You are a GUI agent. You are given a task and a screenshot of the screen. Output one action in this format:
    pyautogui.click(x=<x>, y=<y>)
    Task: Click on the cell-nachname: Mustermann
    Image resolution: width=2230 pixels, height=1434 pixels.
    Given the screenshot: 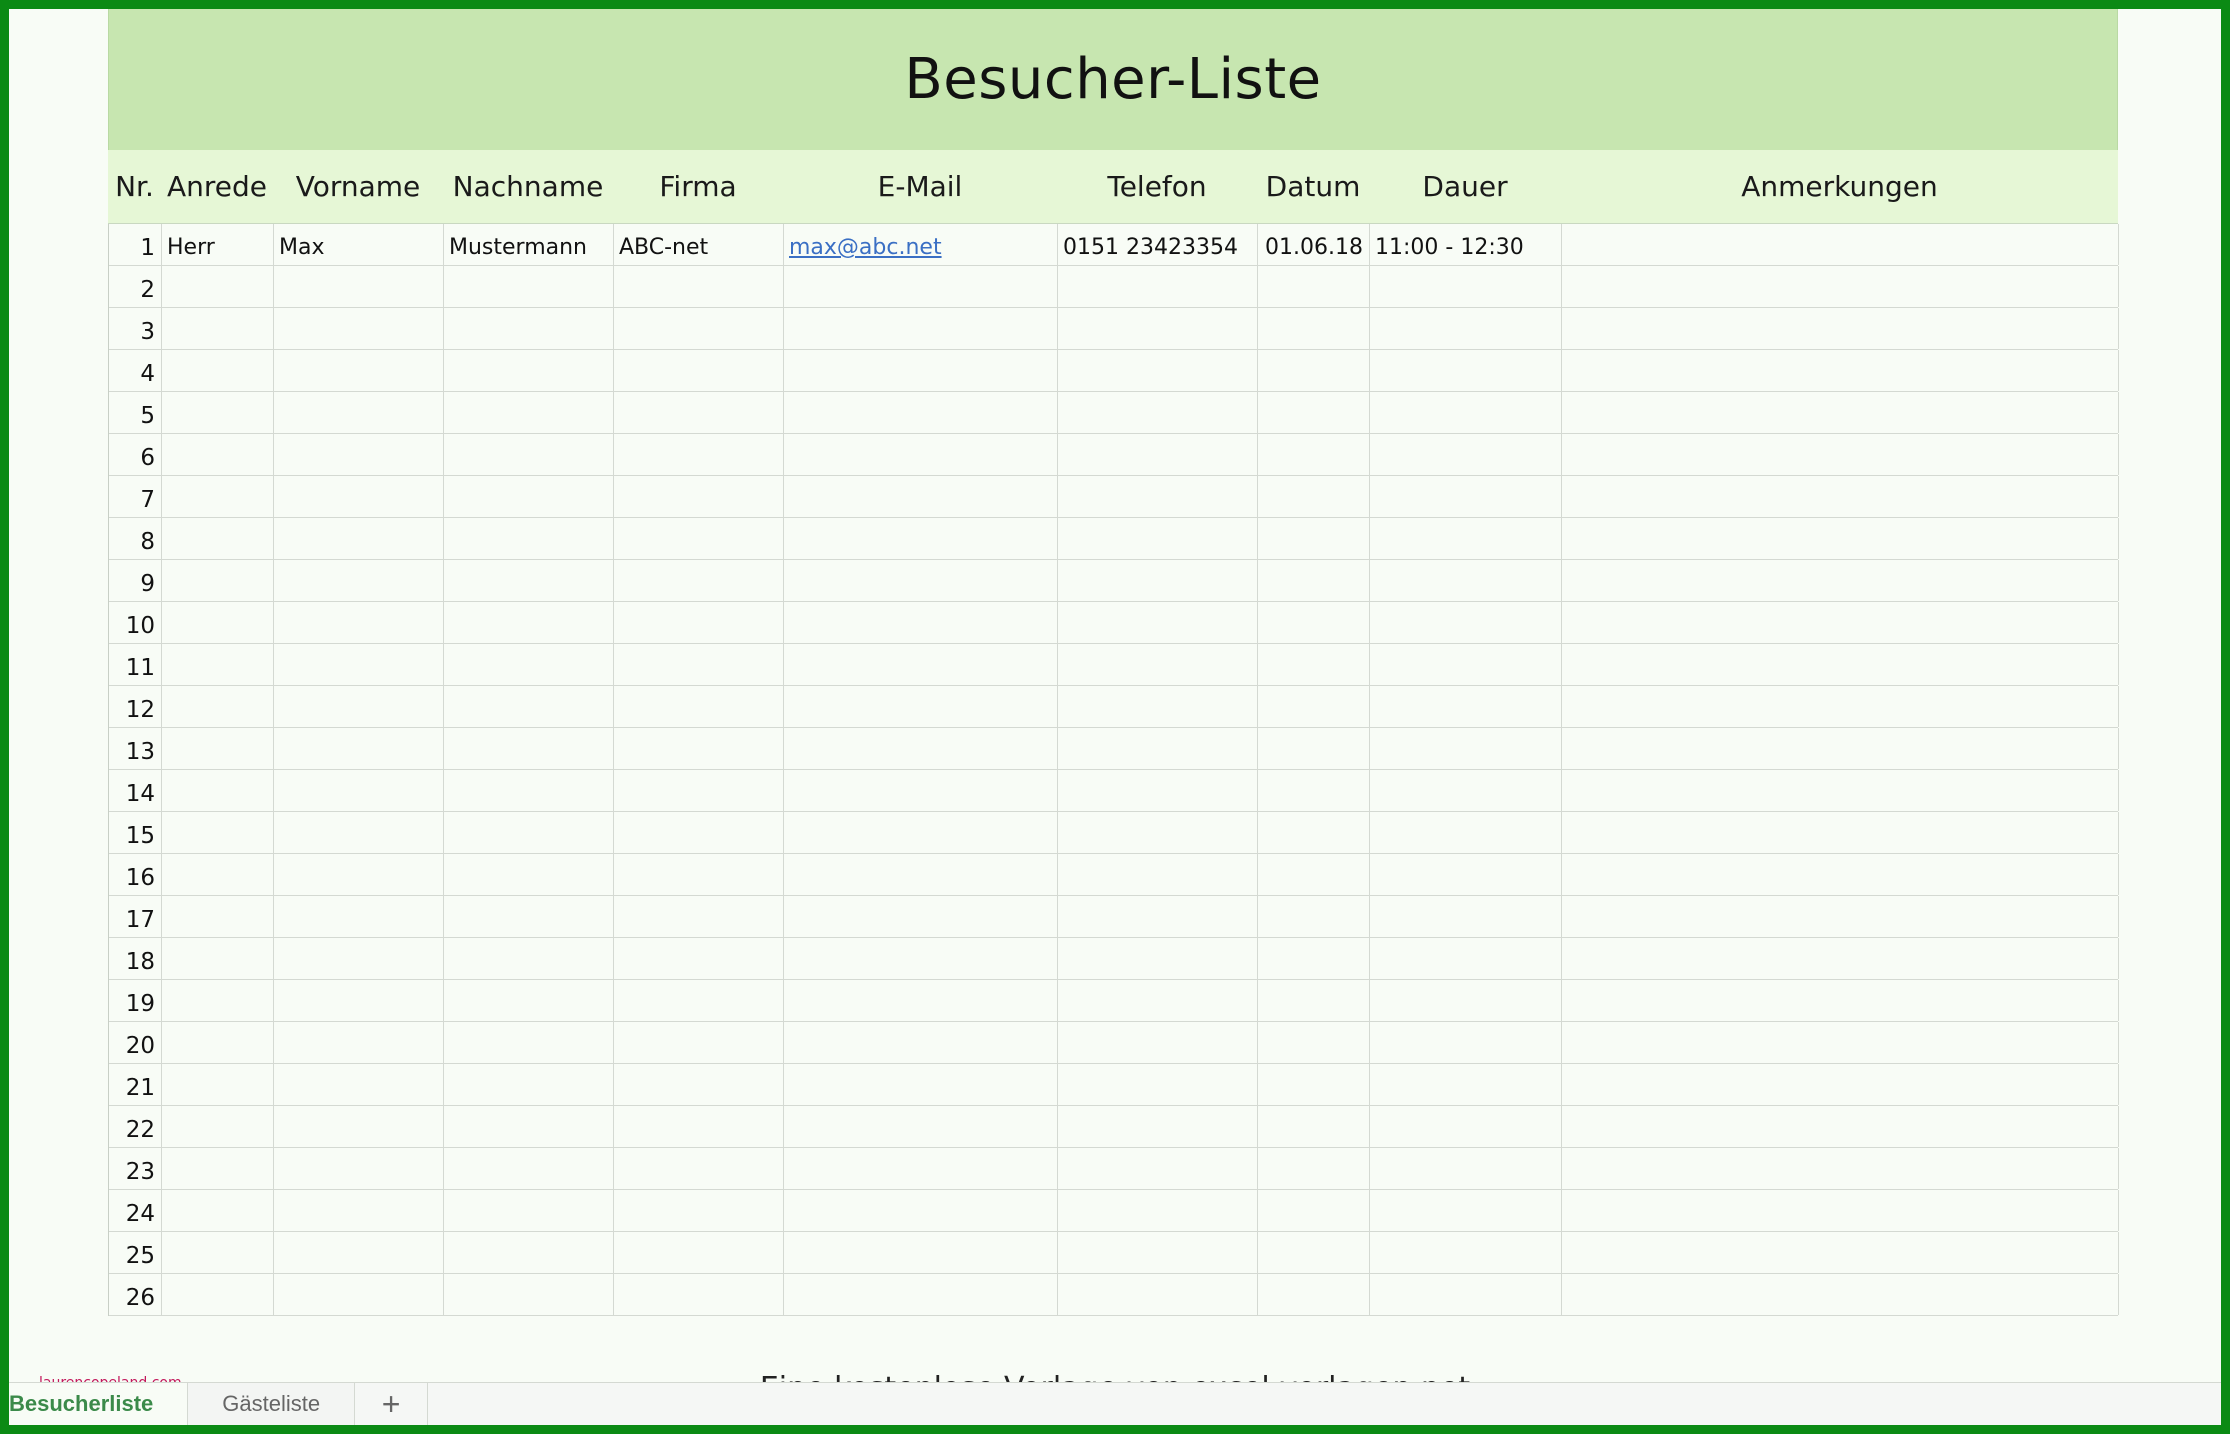 What is the action you would take?
    pyautogui.click(x=529, y=244)
    